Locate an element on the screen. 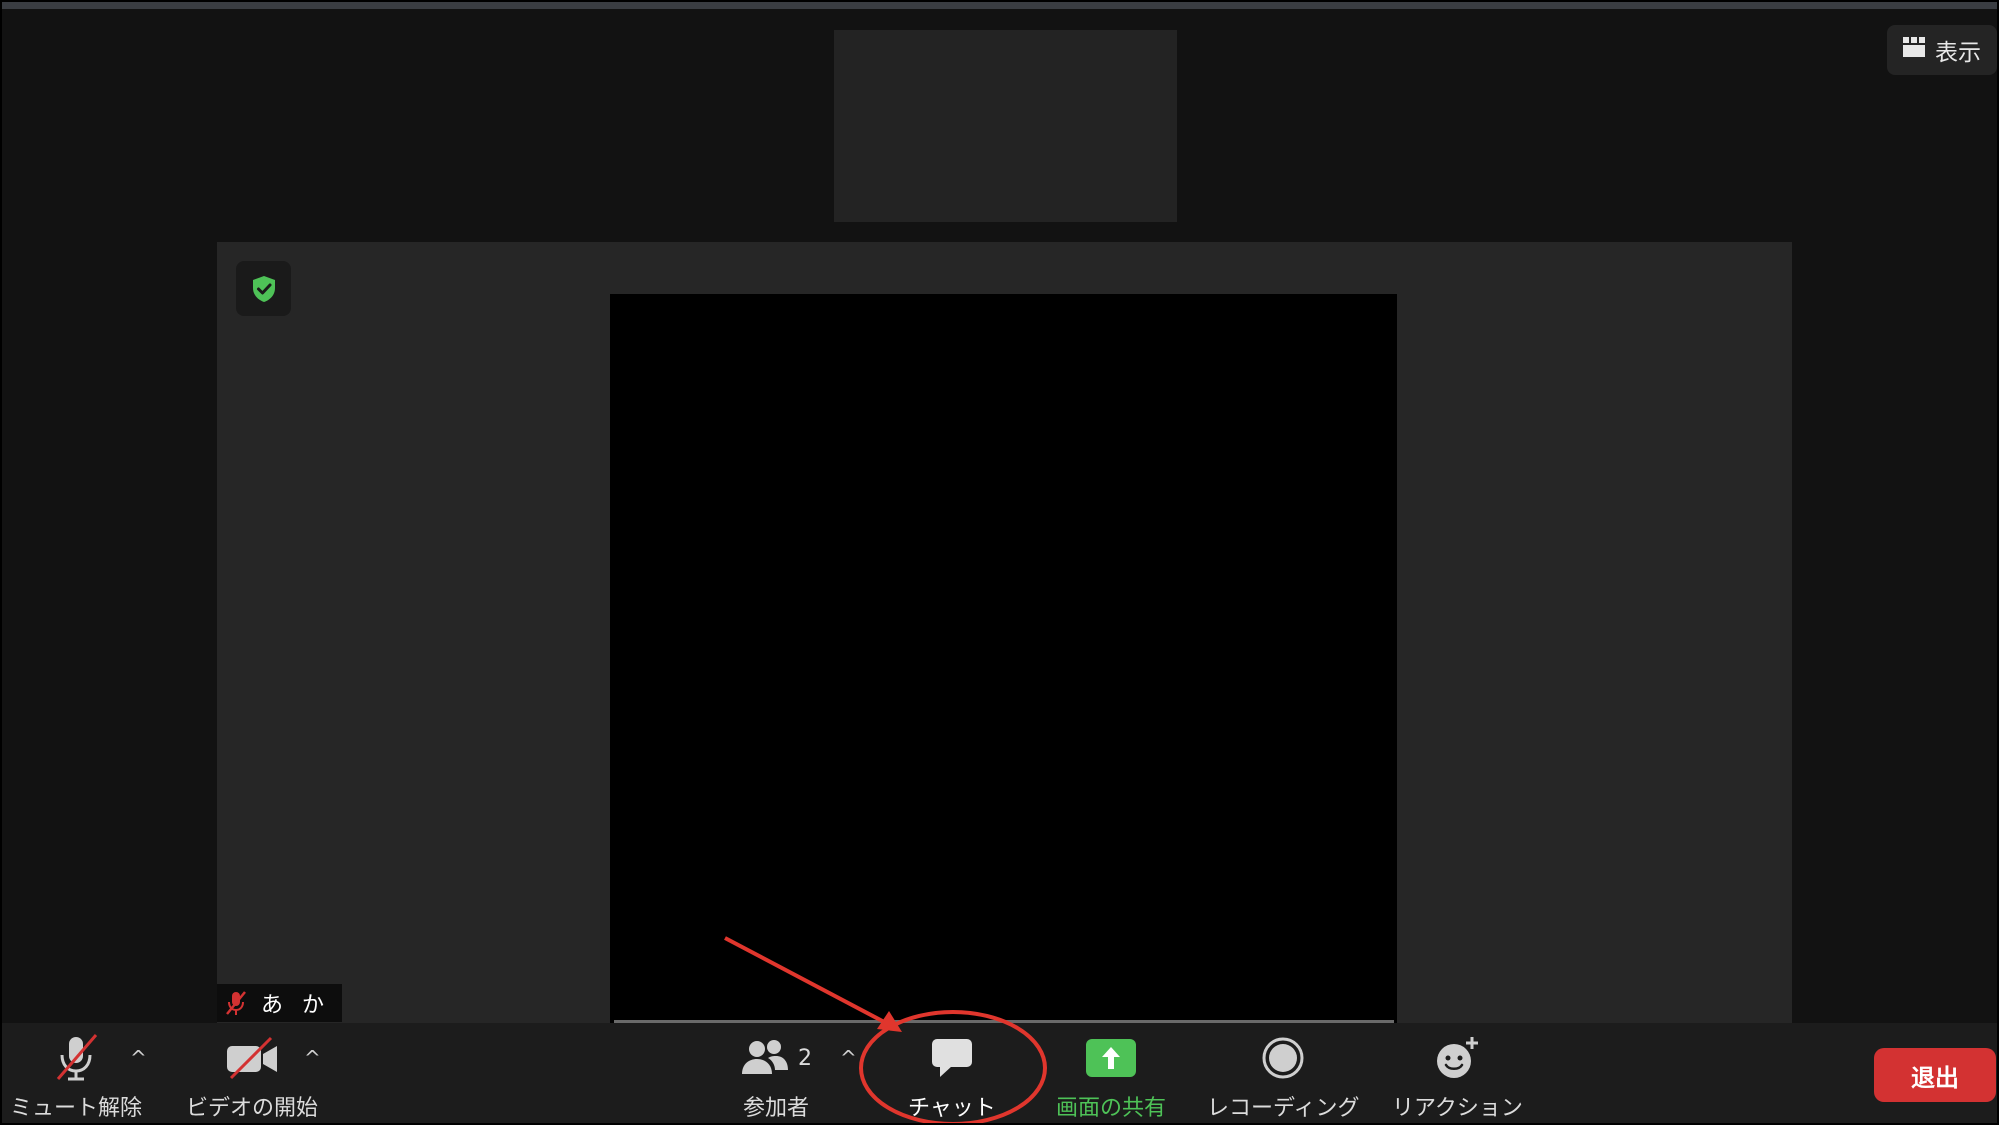 This screenshot has width=1999, height=1125. chat-button: チャット is located at coordinates (952, 1077).